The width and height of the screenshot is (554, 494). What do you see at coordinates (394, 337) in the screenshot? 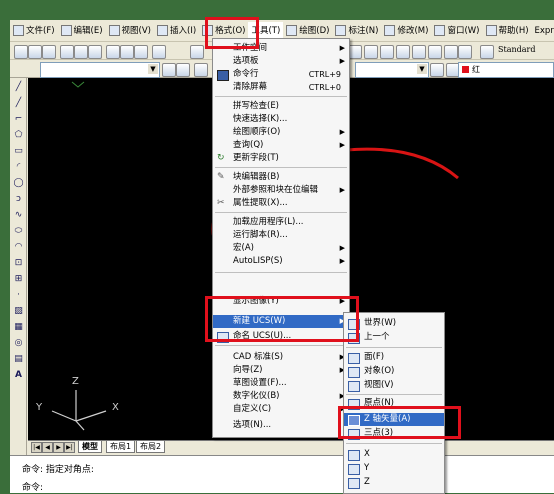
I see `ucs-item-previous: 上一个` at bounding box center [394, 337].